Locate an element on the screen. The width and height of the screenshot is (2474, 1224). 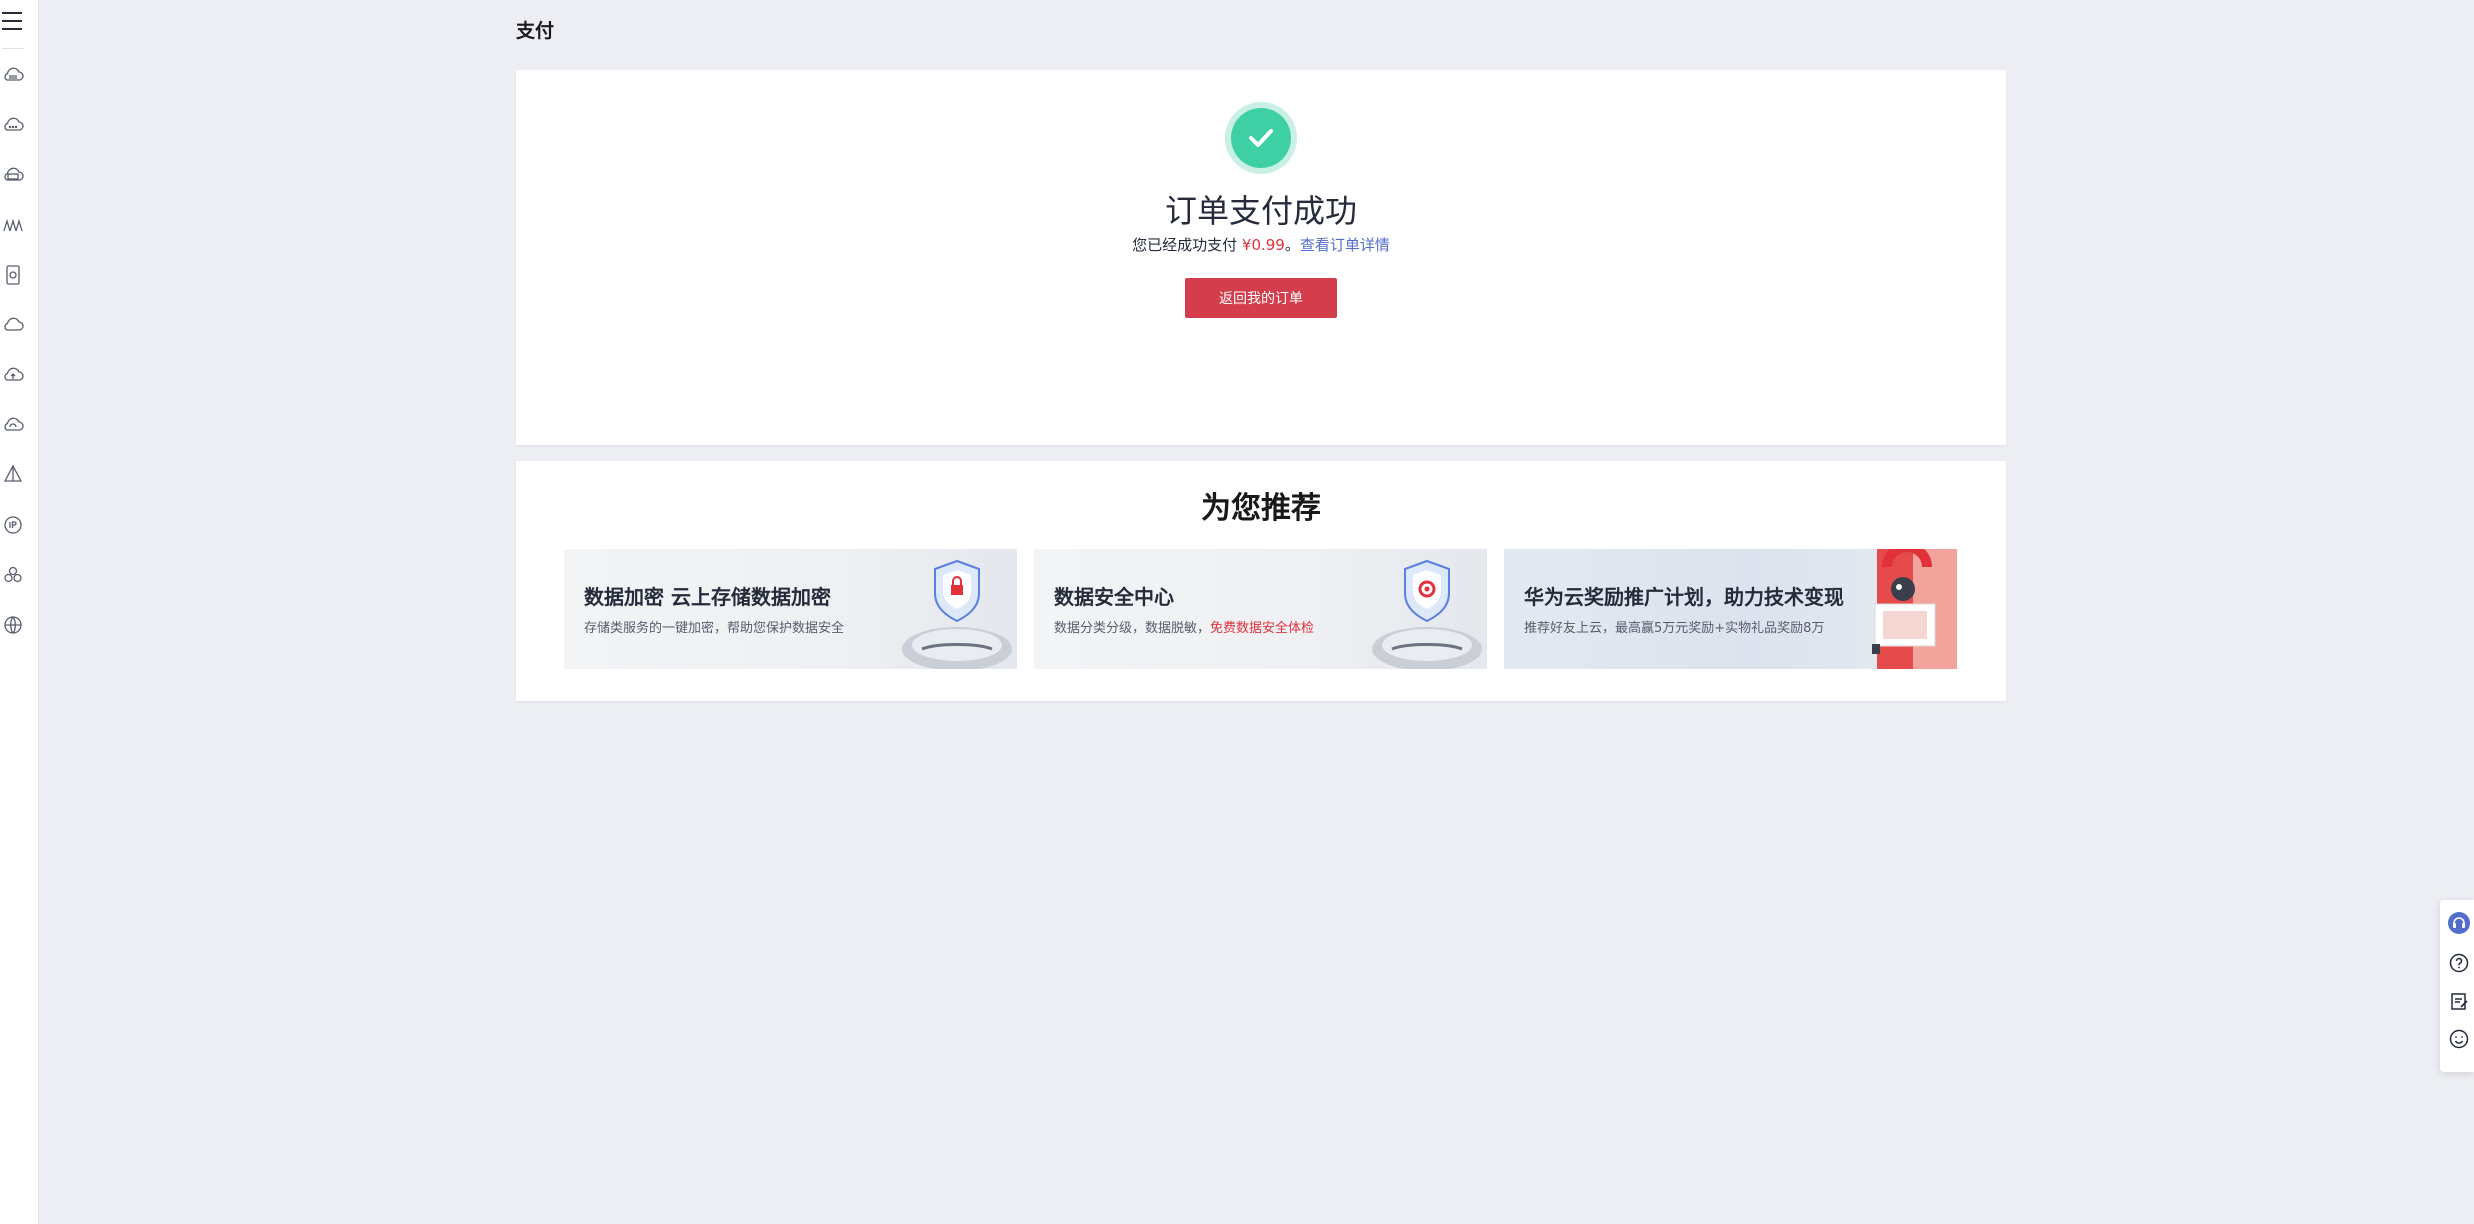
floating-toolbar is located at coordinates (2457, 986).